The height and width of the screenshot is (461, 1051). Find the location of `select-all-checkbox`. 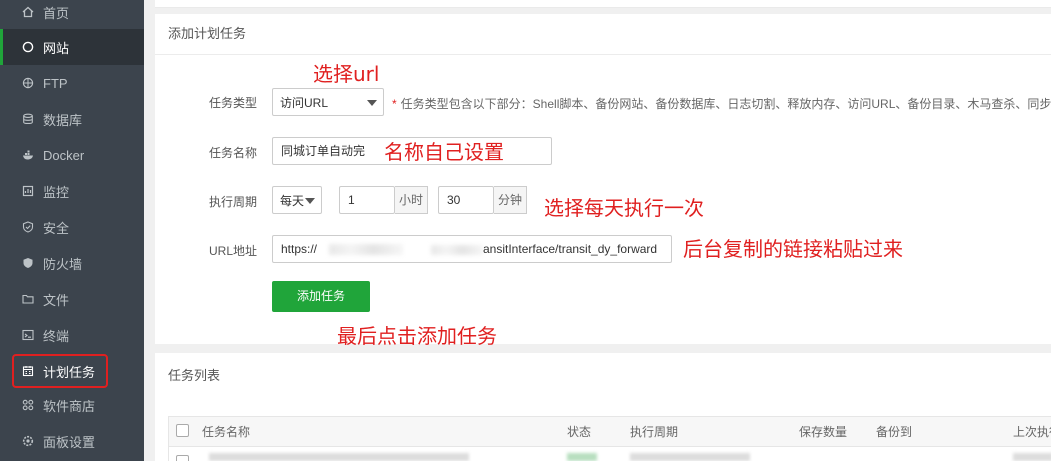

select-all-checkbox is located at coordinates (182, 430).